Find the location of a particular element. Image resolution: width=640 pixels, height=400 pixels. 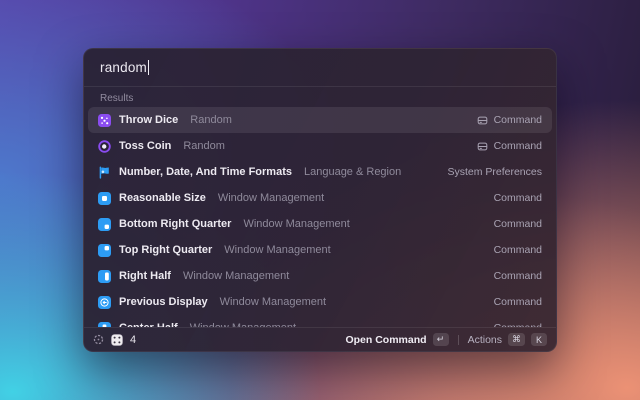

enter-key-badge: ↵ is located at coordinates (440, 339).